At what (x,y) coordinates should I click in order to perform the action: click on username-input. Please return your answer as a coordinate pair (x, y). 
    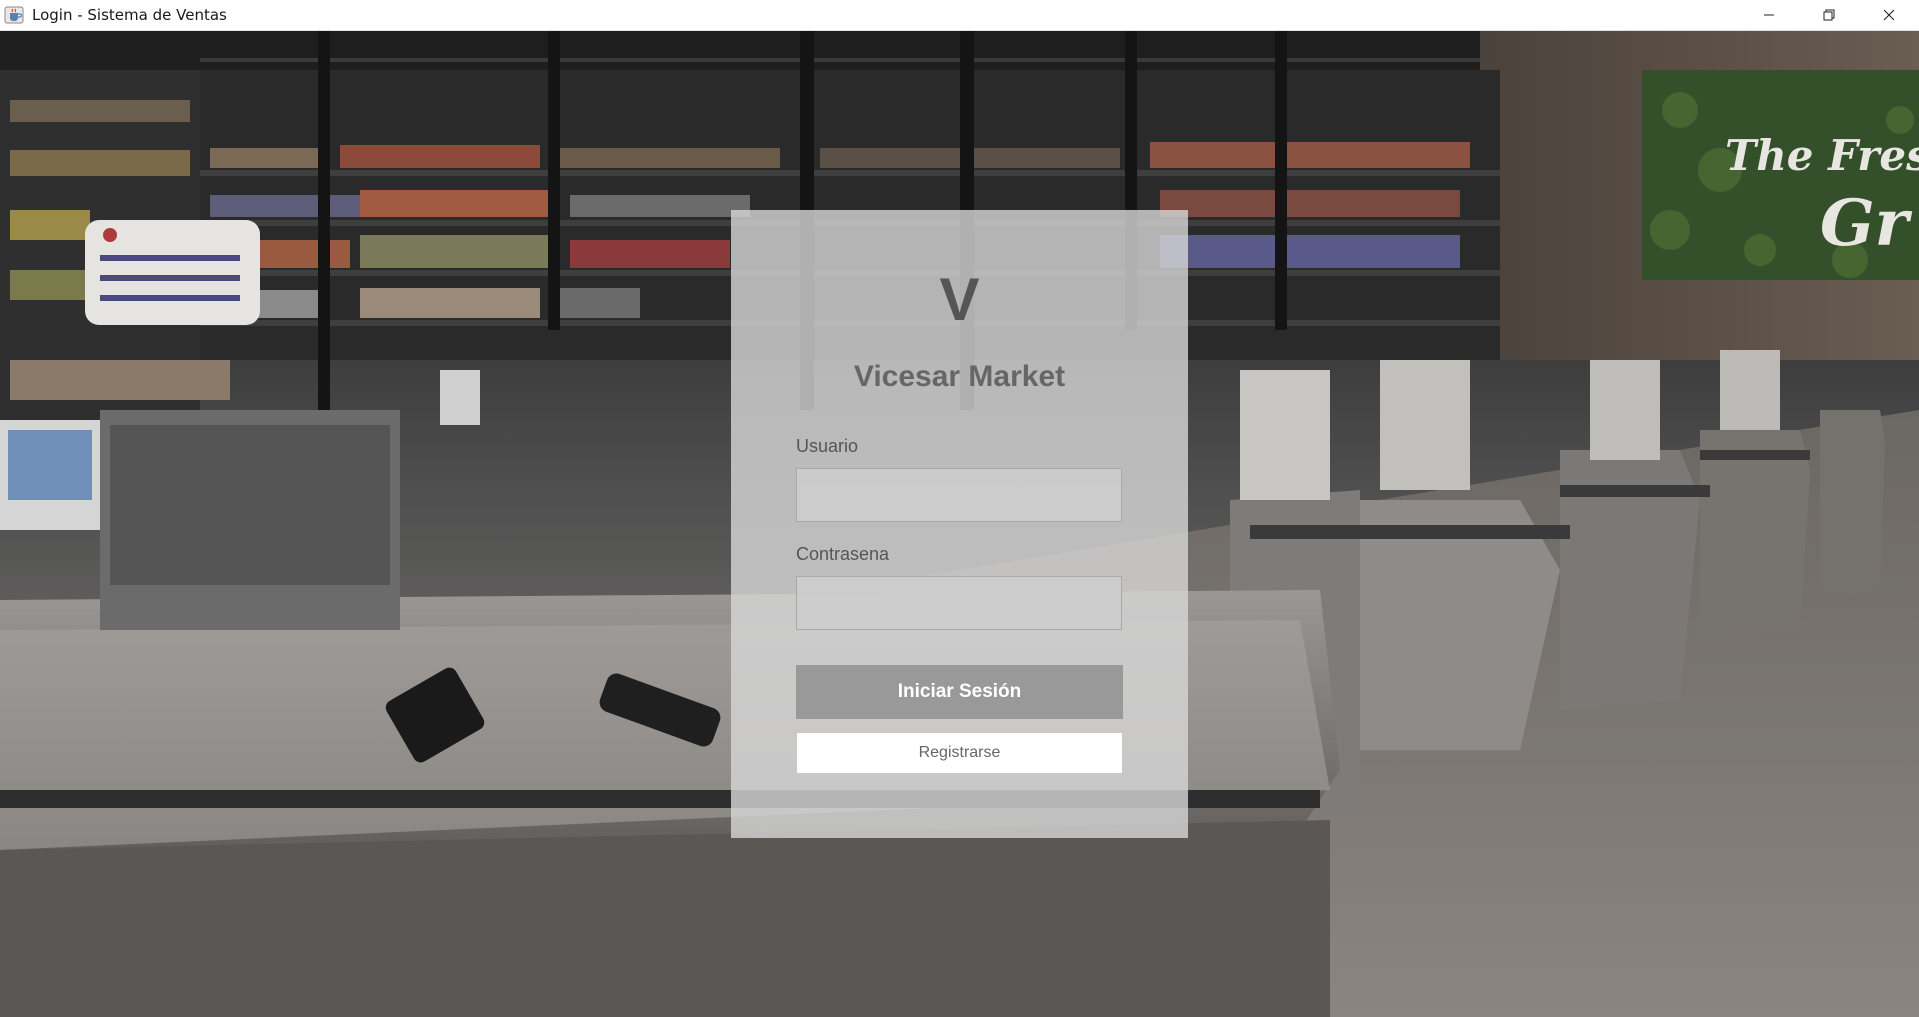
    Looking at the image, I should click on (959, 495).